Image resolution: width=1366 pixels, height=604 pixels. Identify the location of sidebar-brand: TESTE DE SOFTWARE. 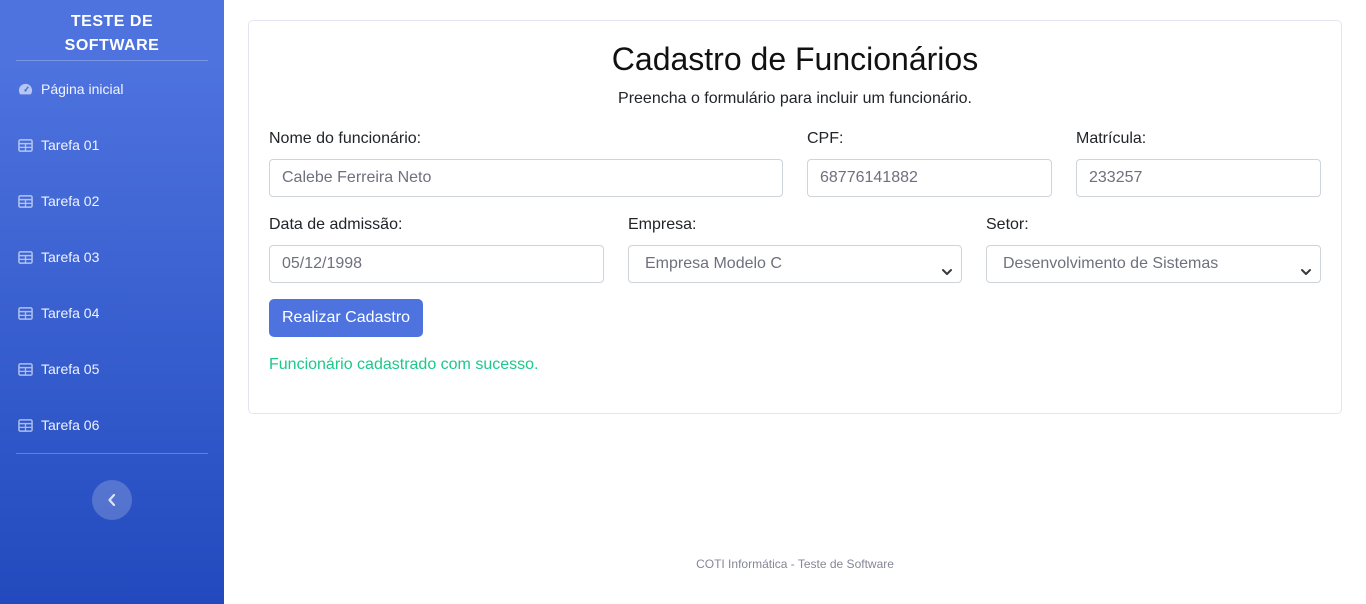
(112, 30).